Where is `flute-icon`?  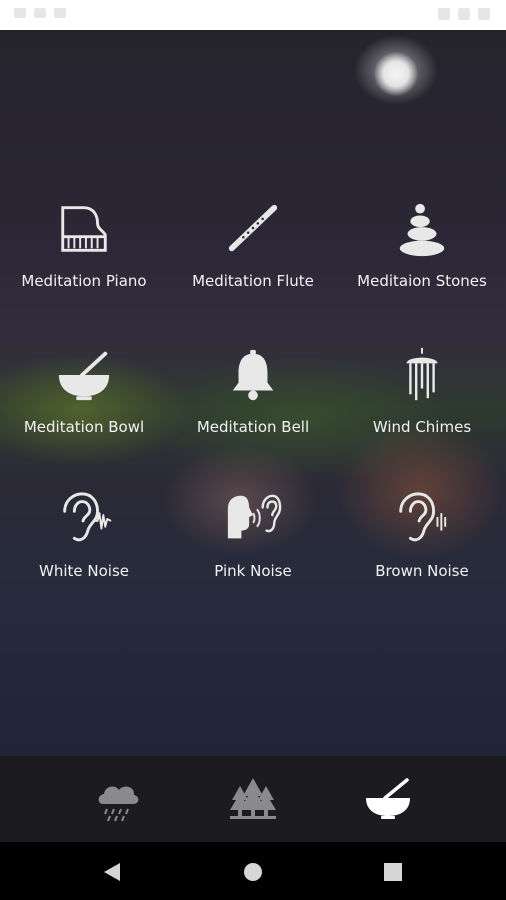 flute-icon is located at coordinates (253, 228).